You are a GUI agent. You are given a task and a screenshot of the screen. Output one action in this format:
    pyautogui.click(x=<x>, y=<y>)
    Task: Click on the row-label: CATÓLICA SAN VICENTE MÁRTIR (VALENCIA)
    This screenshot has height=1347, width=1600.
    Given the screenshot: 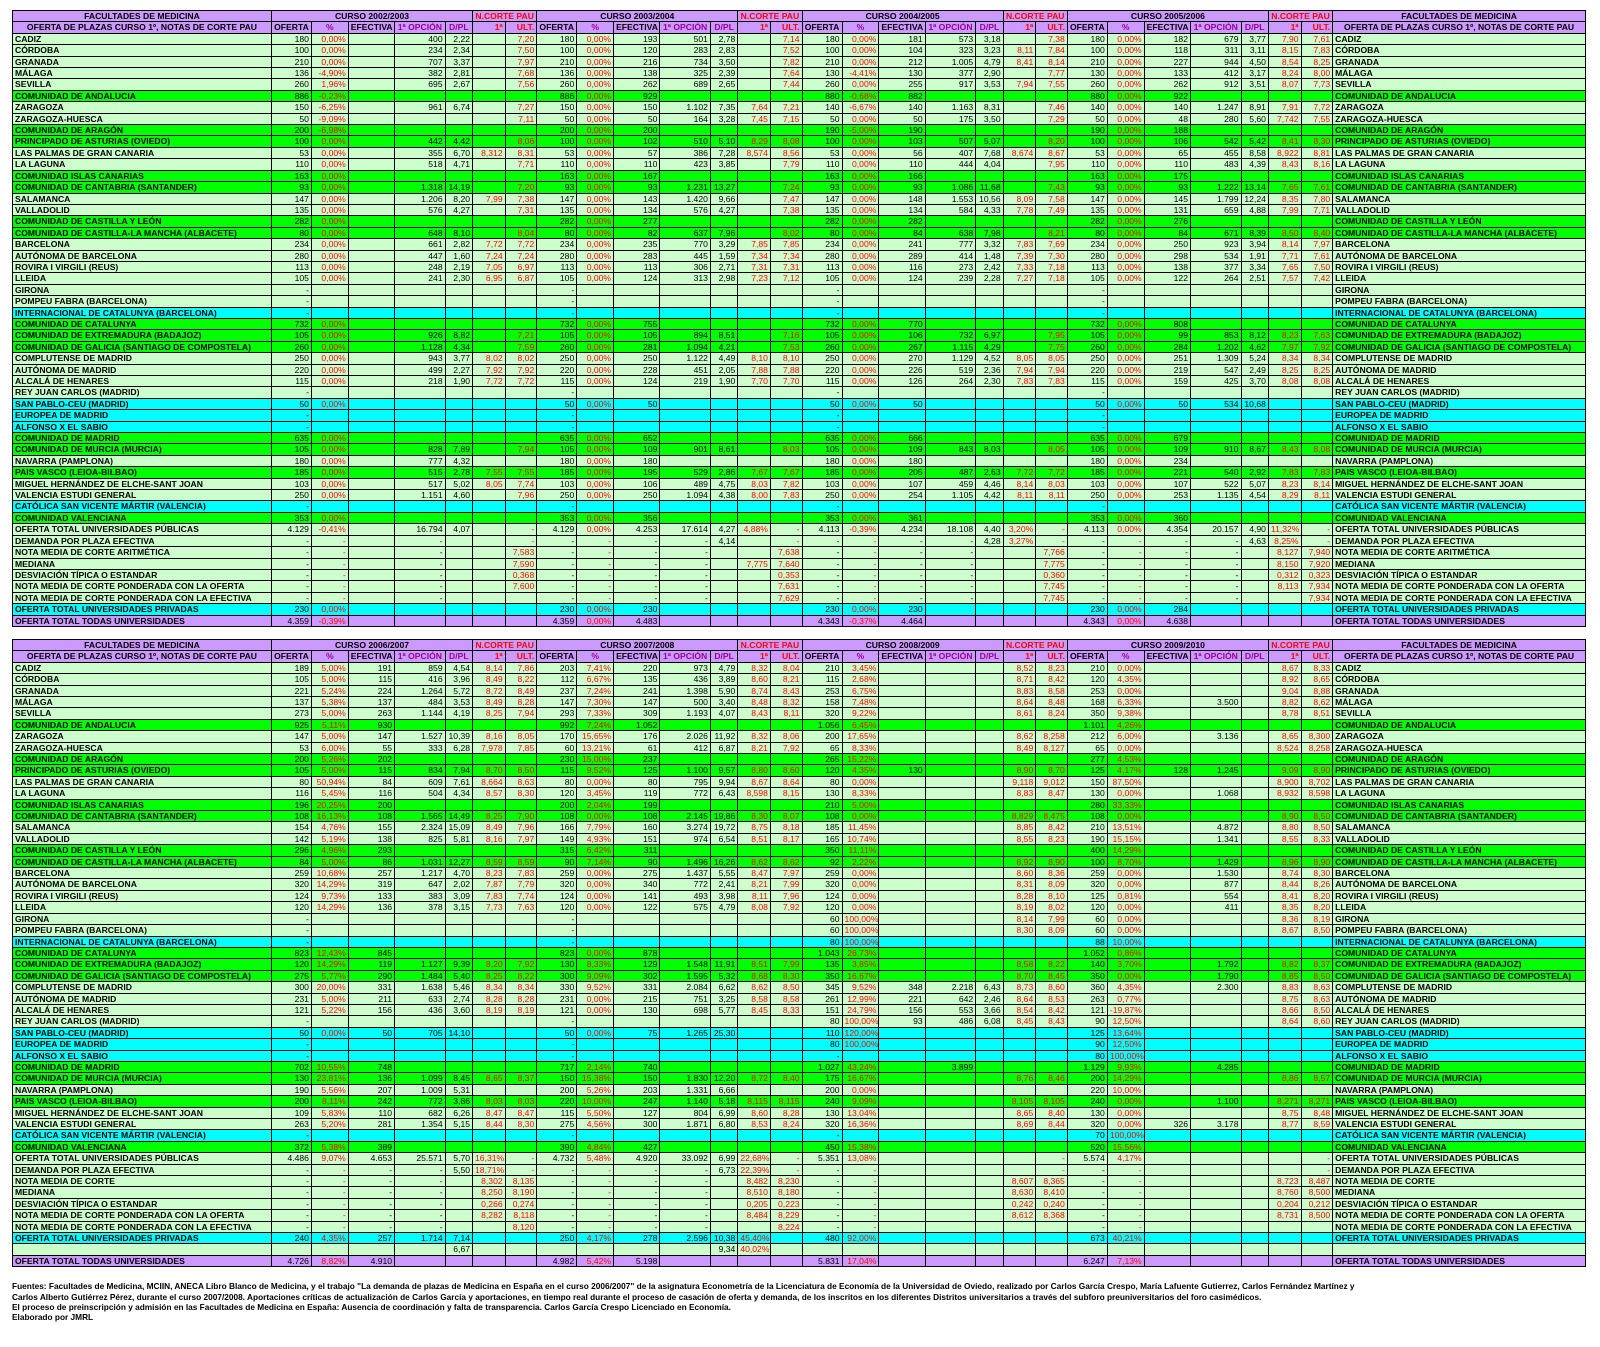 What is the action you would take?
    pyautogui.click(x=142, y=506)
    